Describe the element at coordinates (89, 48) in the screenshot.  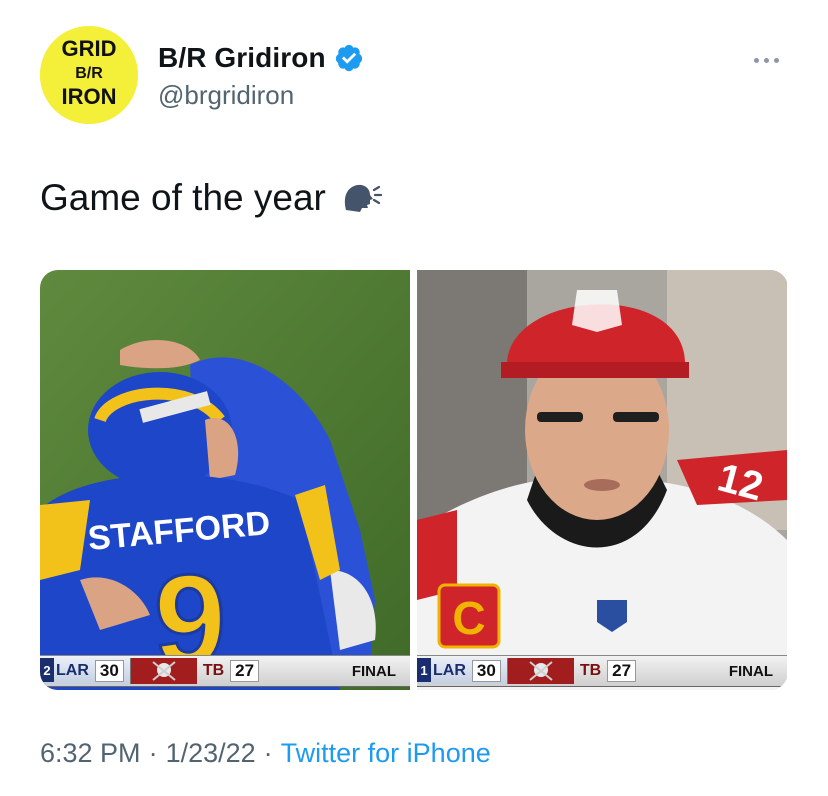
I see `svg-text: GRID` at that location.